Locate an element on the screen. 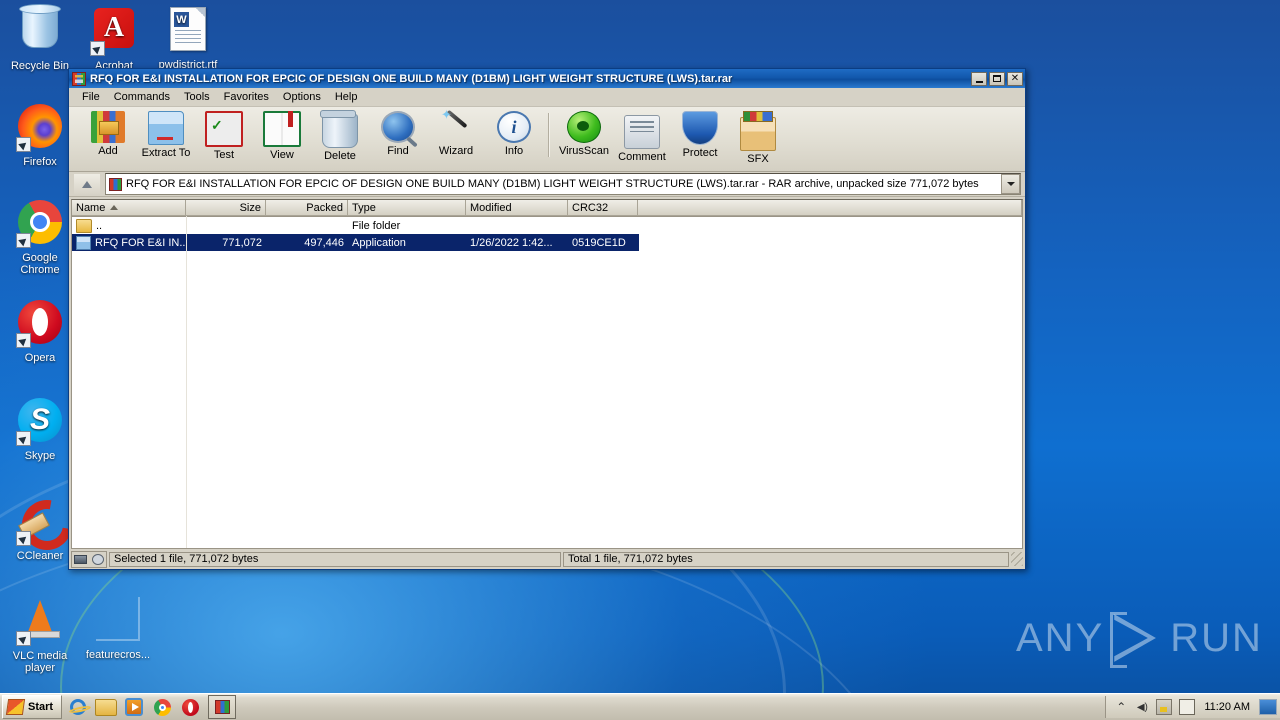  toolbar-label: VirusScan is located at coordinates (584, 151).